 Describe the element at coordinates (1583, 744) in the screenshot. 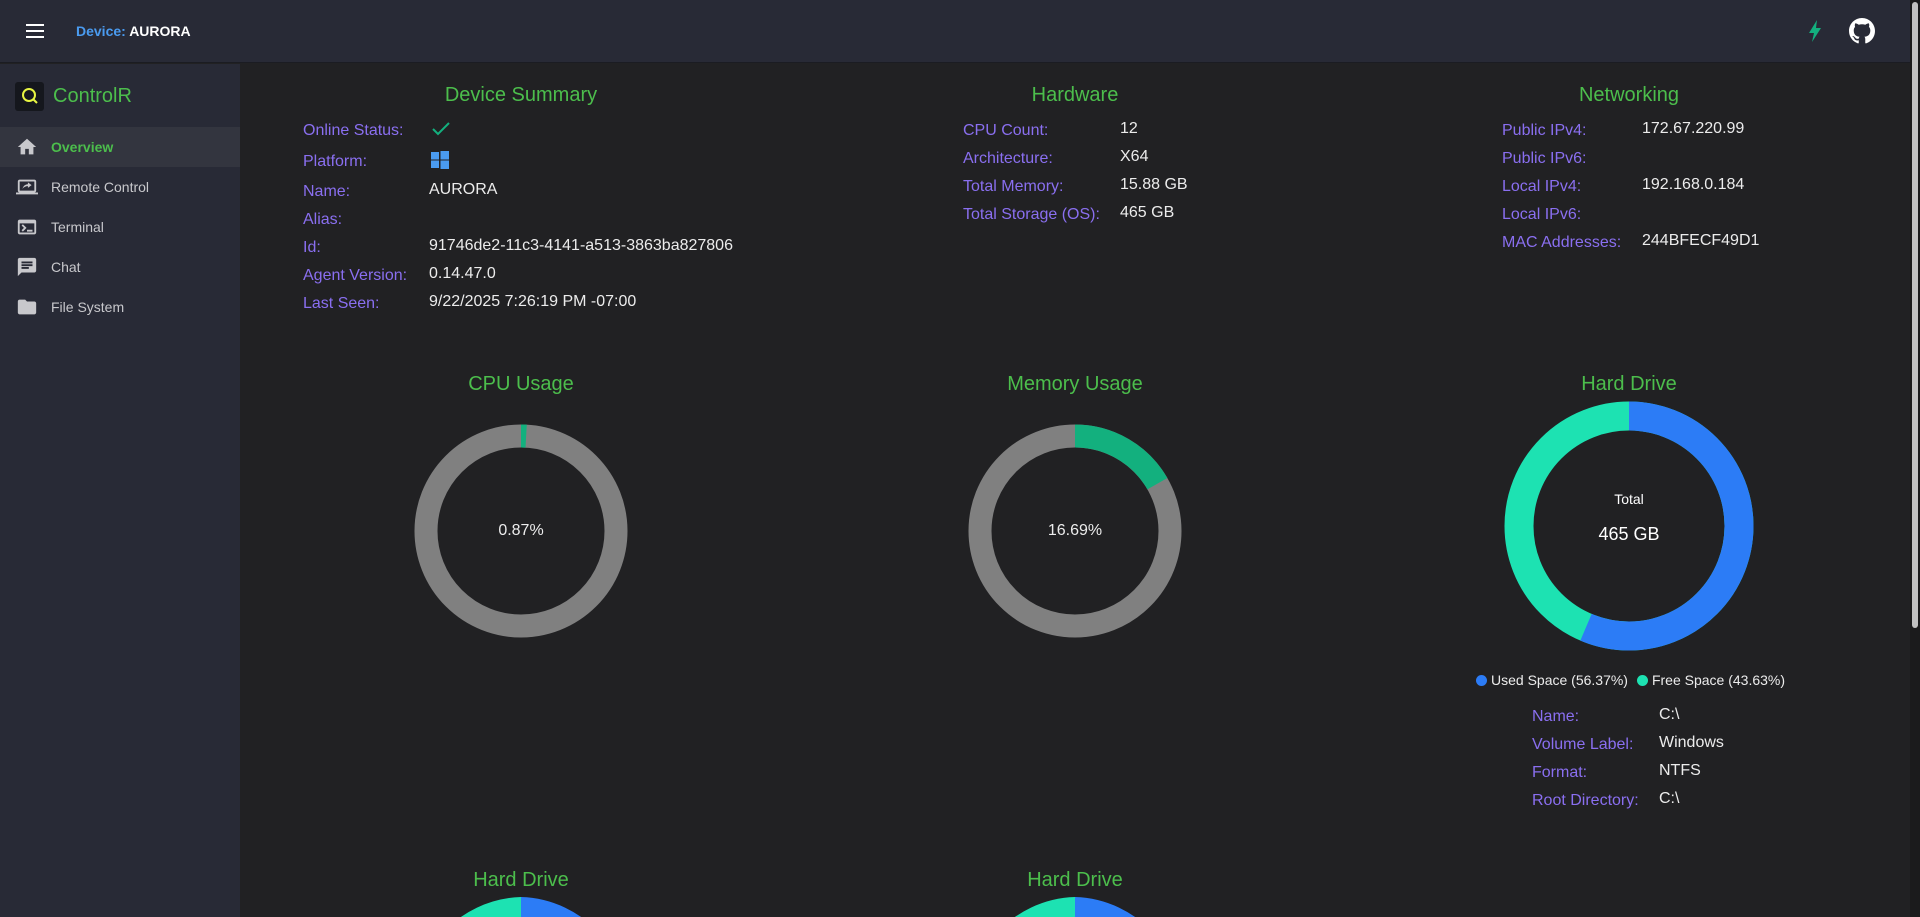

I see `volume-label-label: Volume Label:` at that location.